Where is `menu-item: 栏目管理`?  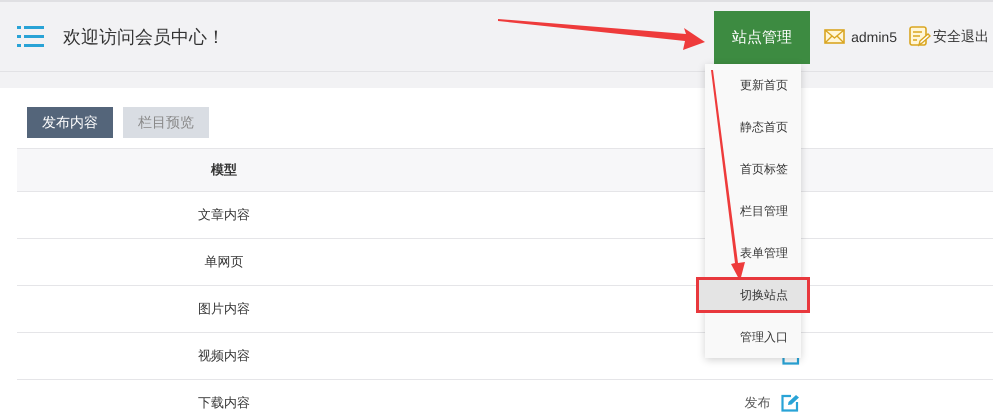 menu-item: 栏目管理 is located at coordinates (753, 211).